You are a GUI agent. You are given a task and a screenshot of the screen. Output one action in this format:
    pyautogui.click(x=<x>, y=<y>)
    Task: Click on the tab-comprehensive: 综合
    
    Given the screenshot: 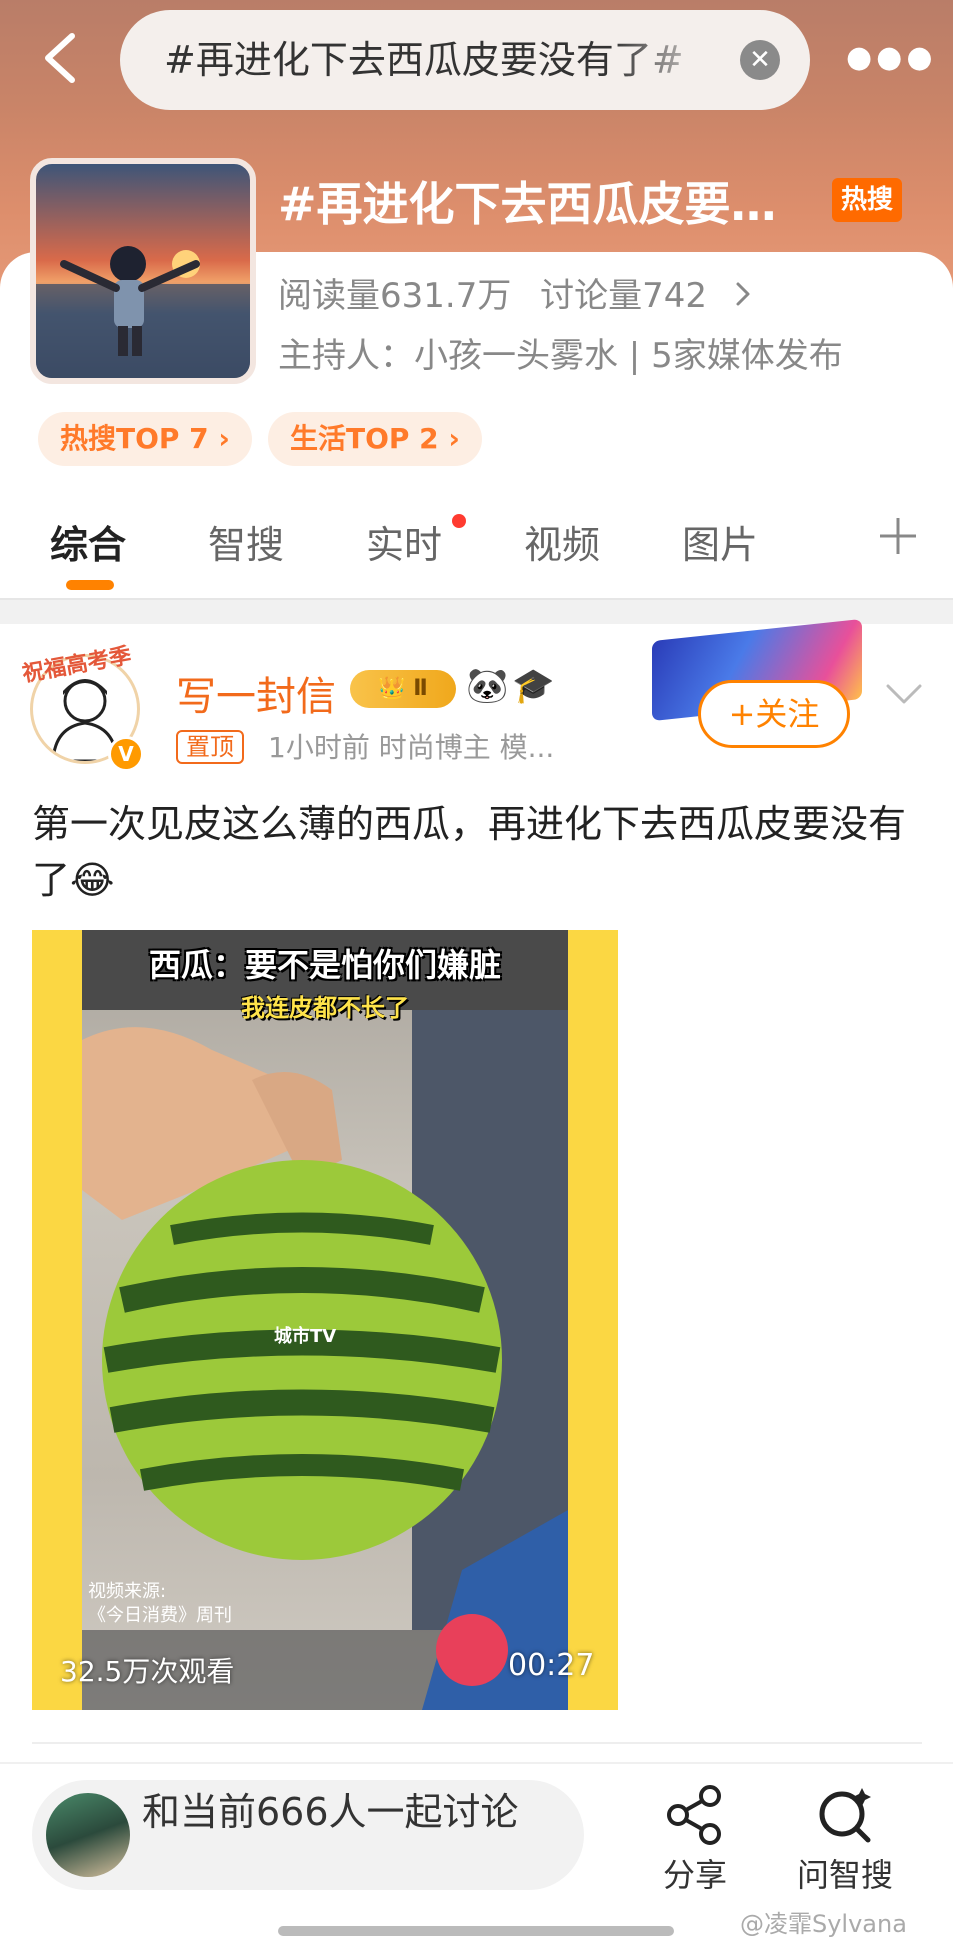 What is the action you would take?
    pyautogui.click(x=88, y=541)
    